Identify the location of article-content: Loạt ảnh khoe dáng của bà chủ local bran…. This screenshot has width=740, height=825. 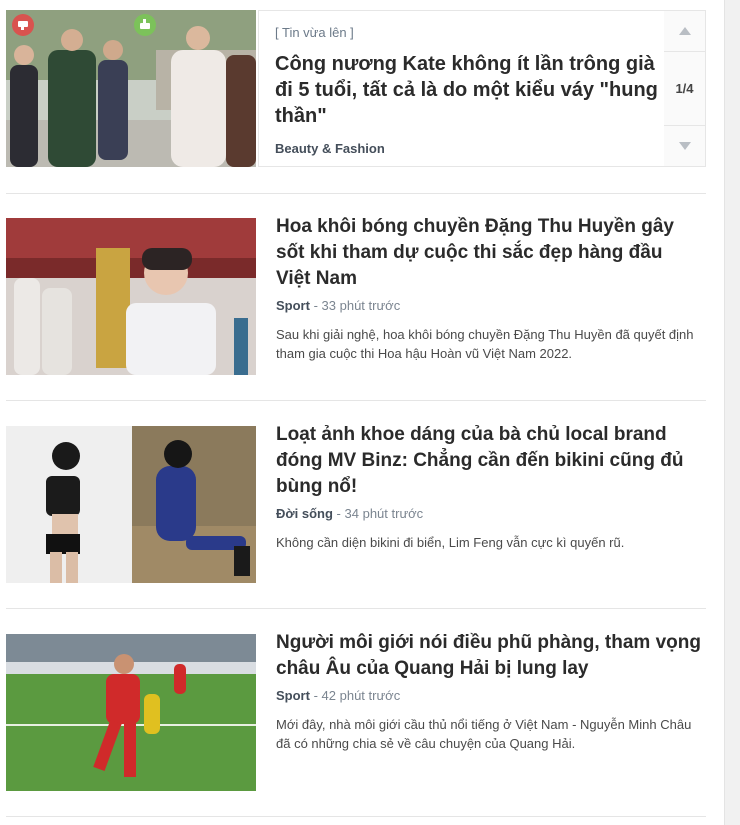
(489, 487).